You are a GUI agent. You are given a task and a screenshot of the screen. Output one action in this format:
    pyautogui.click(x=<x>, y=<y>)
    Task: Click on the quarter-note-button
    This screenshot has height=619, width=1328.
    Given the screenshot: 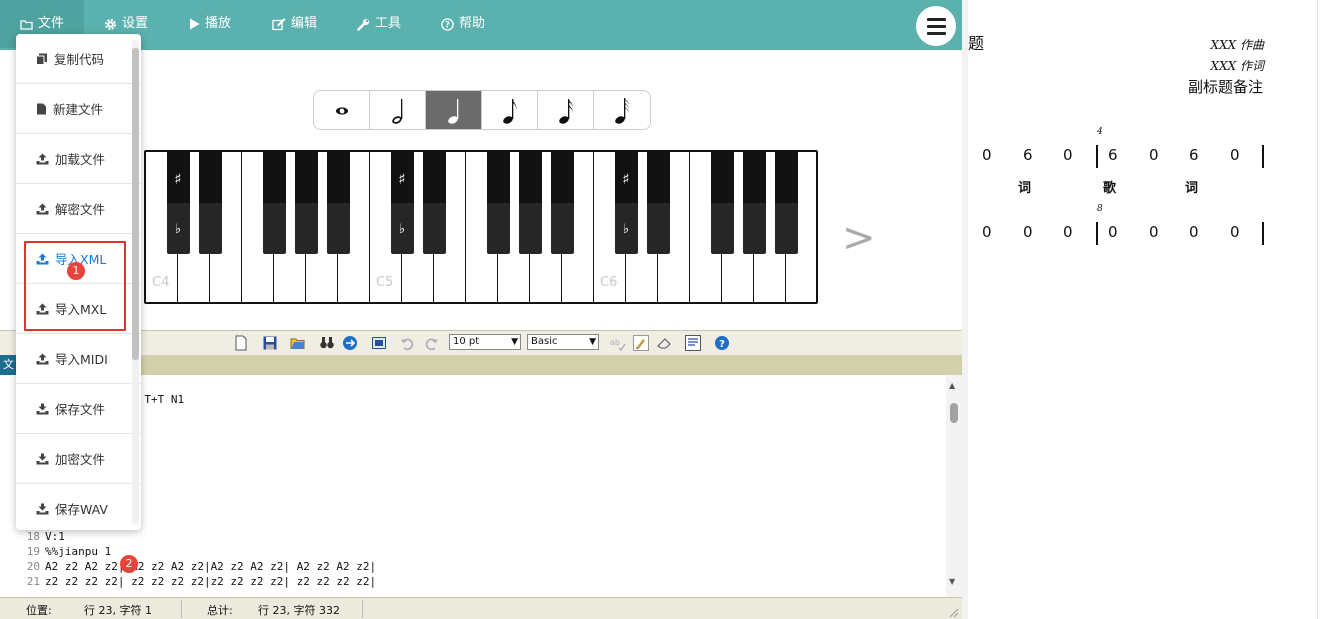 What is the action you would take?
    pyautogui.click(x=454, y=110)
    